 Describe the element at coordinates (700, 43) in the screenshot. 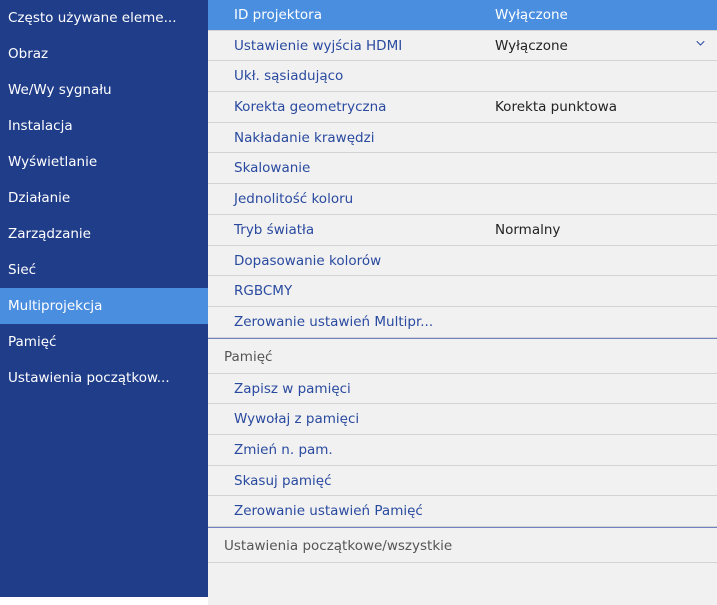

I see `chevron-down-icon` at that location.